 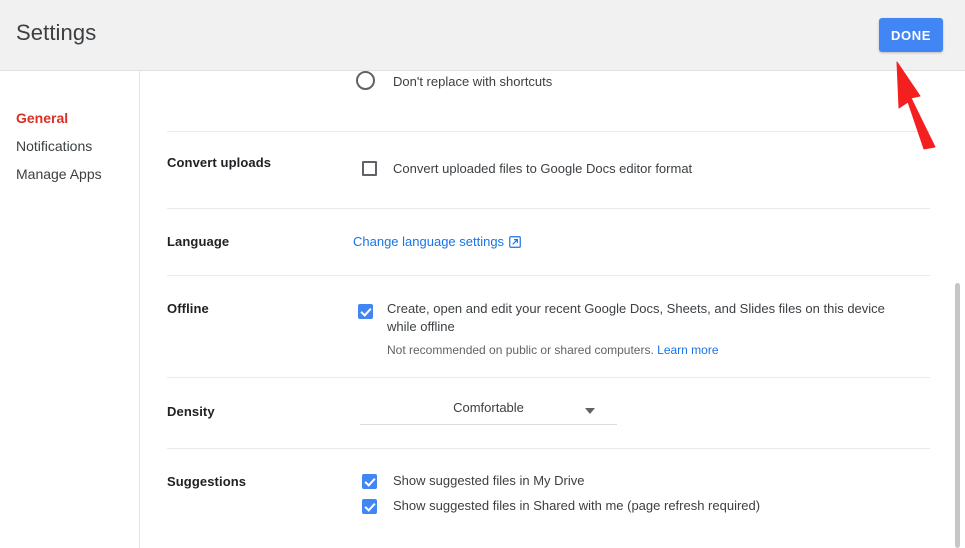 I want to click on row-label-density: Density, so click(x=191, y=411).